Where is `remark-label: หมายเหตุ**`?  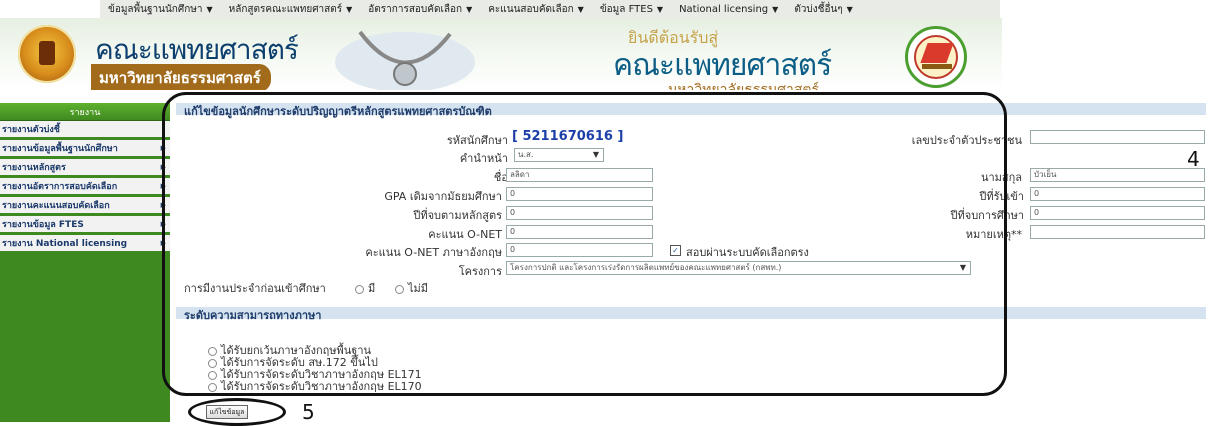 remark-label: หมายเหตุ** is located at coordinates (993, 234).